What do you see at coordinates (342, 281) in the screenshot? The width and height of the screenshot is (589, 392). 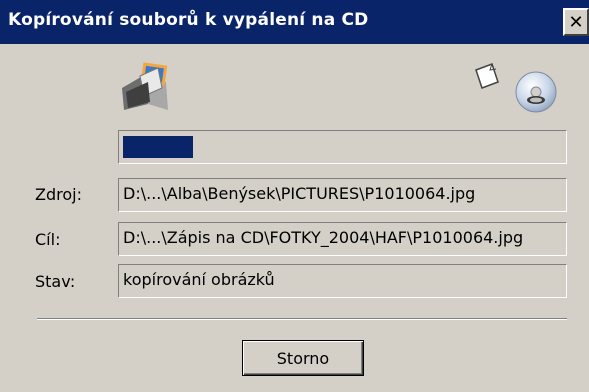 I see `status-field: kopírování obrázků` at bounding box center [342, 281].